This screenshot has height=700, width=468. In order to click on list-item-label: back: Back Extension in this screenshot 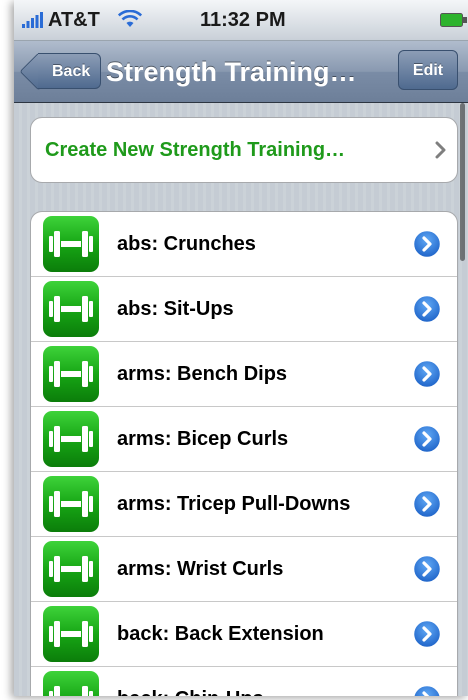, I will do `click(220, 634)`.